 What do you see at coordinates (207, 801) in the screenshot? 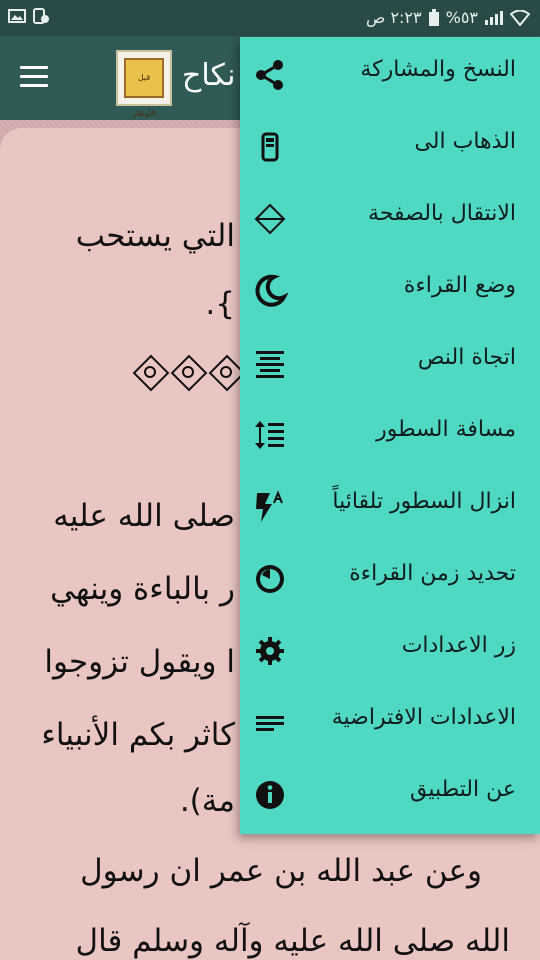
I see `text-line: مة).` at bounding box center [207, 801].